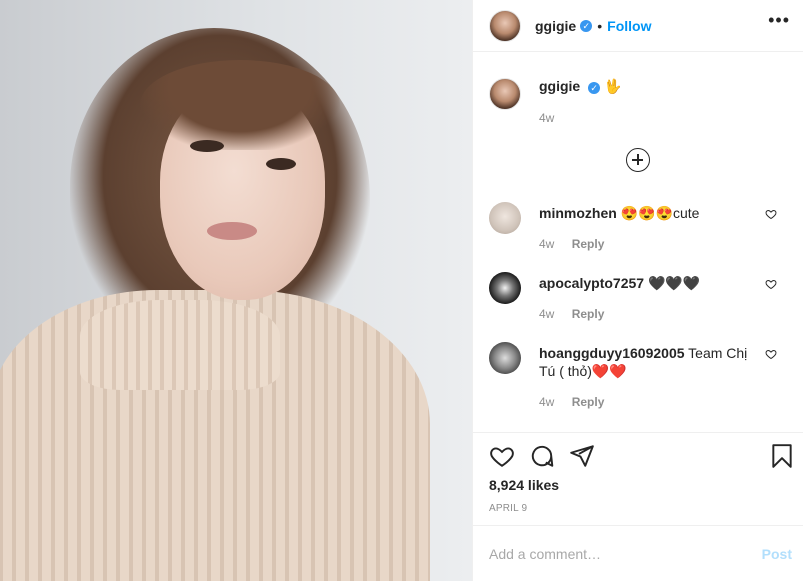  Describe the element at coordinates (232, 231) in the screenshot. I see `photo-lips` at that location.